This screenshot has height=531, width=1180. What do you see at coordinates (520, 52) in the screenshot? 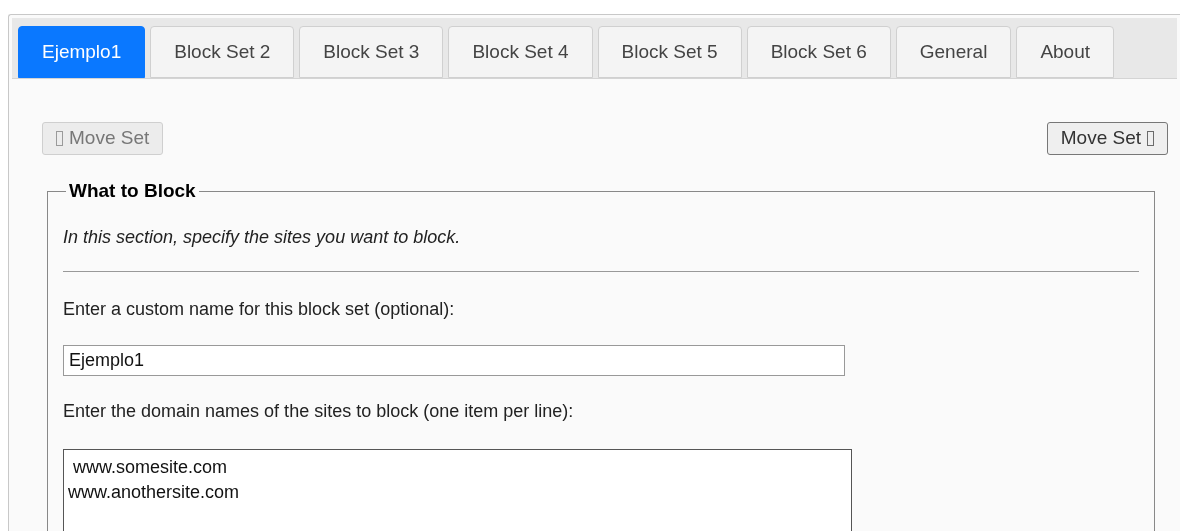
I see `tab: Block Set 4` at bounding box center [520, 52].